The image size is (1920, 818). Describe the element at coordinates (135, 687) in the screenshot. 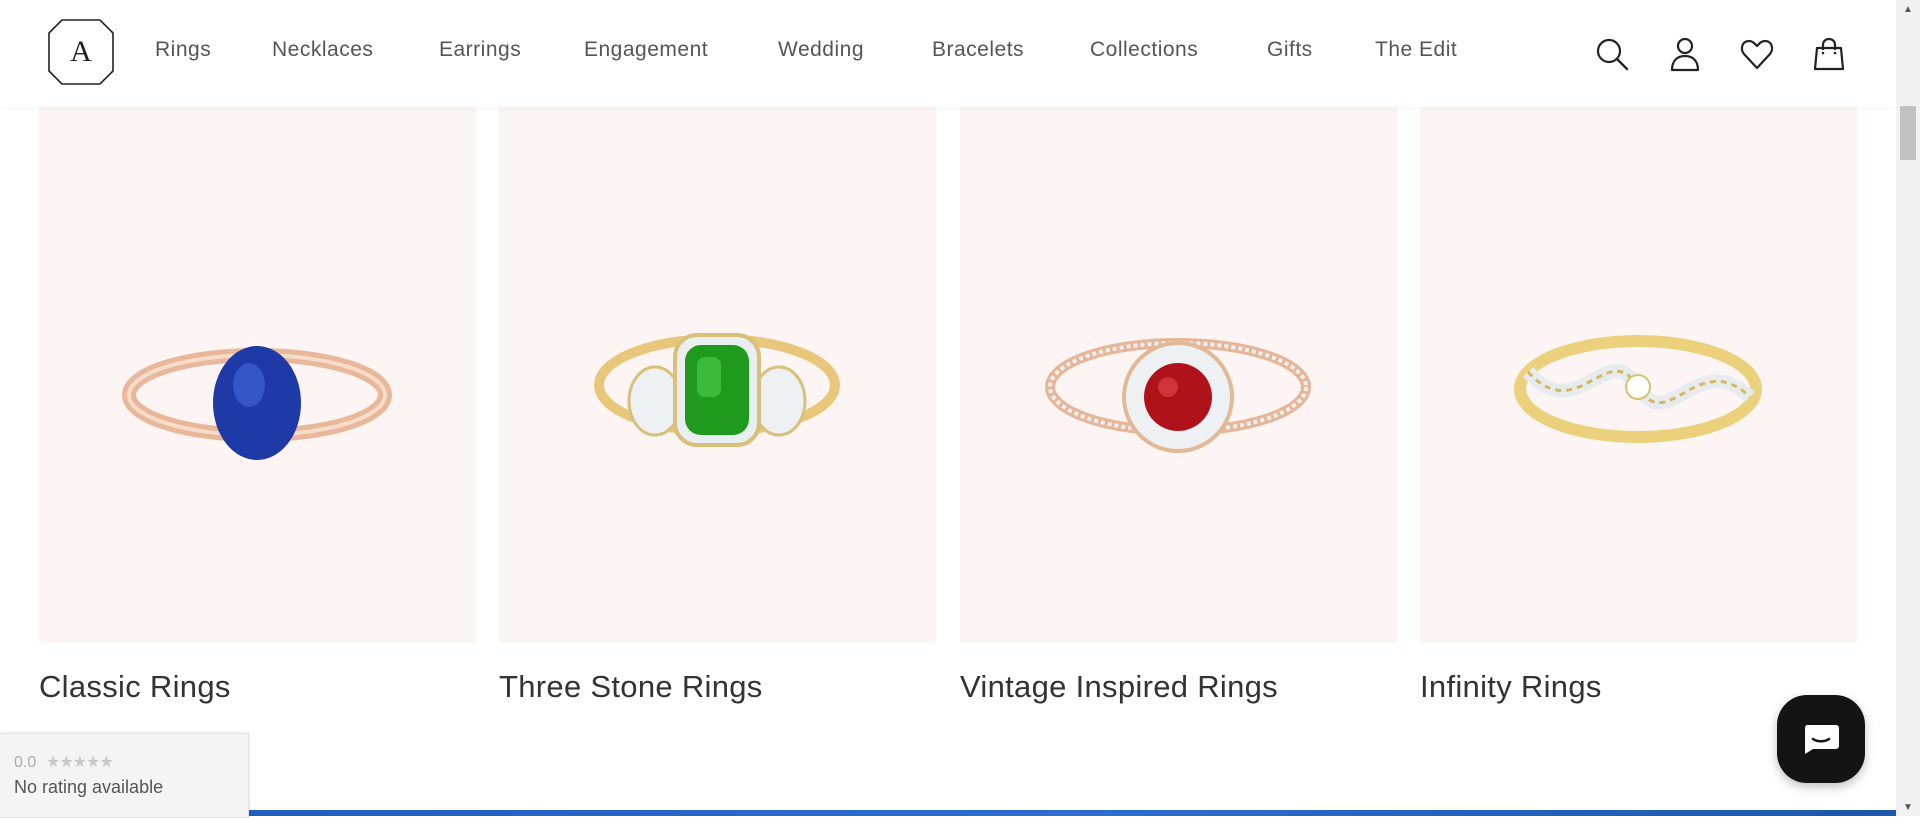

I see `product-title: Classic Rings` at that location.